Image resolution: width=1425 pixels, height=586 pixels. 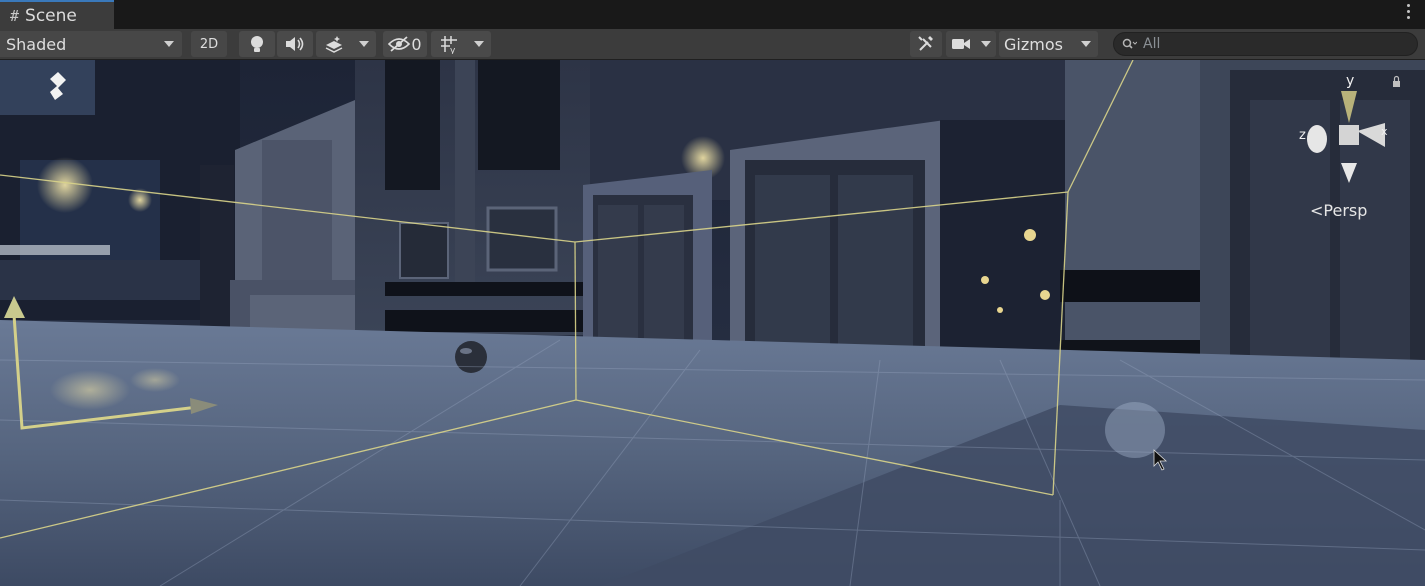 I want to click on speaker-icon, so click(x=295, y=44).